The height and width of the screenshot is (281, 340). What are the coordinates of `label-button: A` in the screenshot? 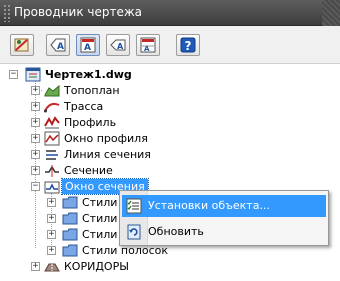 It's located at (58, 45).